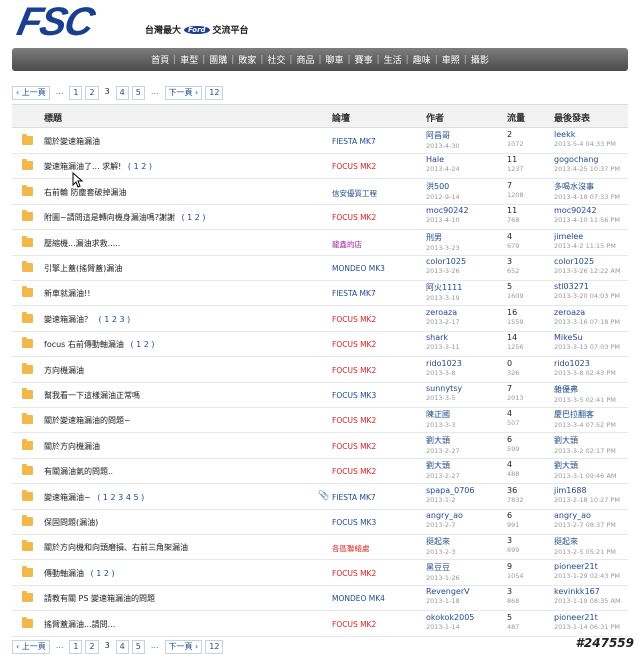  What do you see at coordinates (443, 567) in the screenshot?
I see `author-name: 黑豆豆` at bounding box center [443, 567].